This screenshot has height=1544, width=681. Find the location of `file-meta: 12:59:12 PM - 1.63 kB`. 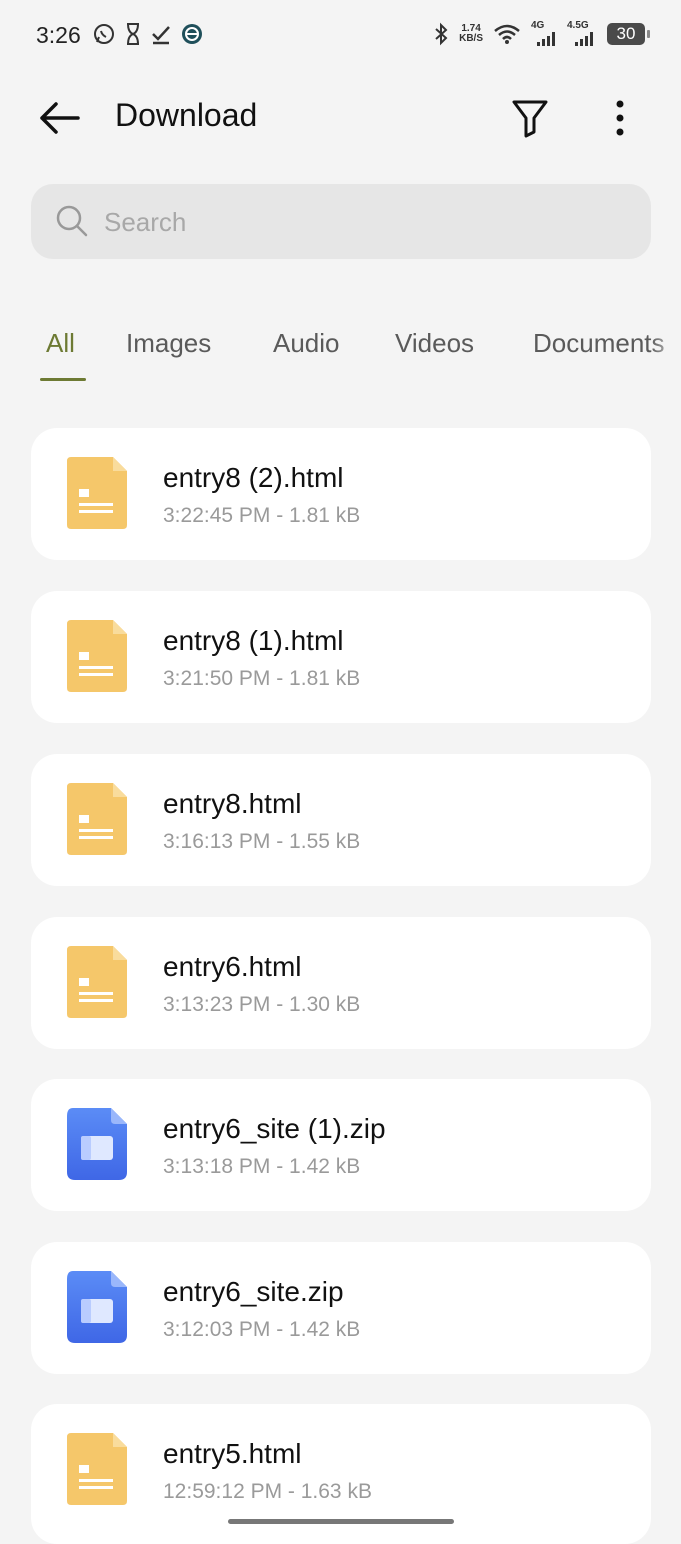

file-meta: 12:59:12 PM - 1.63 kB is located at coordinates (267, 1491).